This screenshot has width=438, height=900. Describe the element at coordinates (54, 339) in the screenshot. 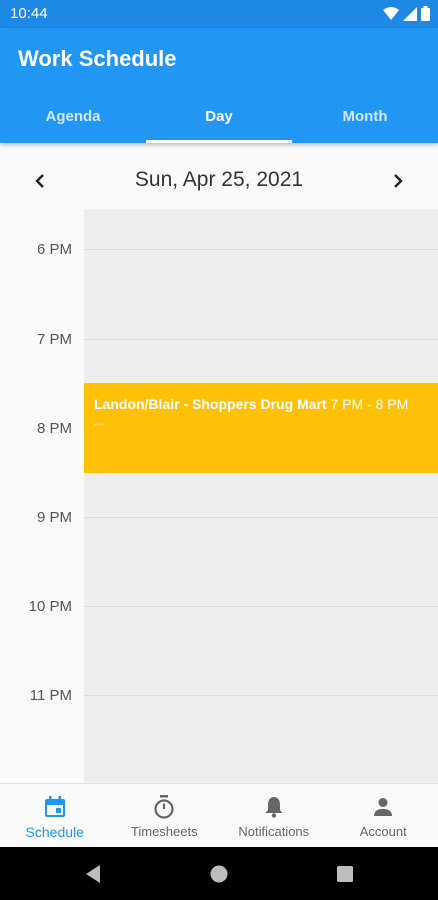

I see `hour-label: 7 PM` at that location.